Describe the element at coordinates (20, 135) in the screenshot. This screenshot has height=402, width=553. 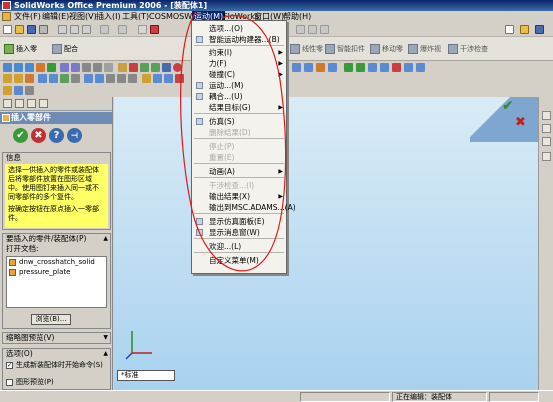
I see `ok-button: ✔` at that location.